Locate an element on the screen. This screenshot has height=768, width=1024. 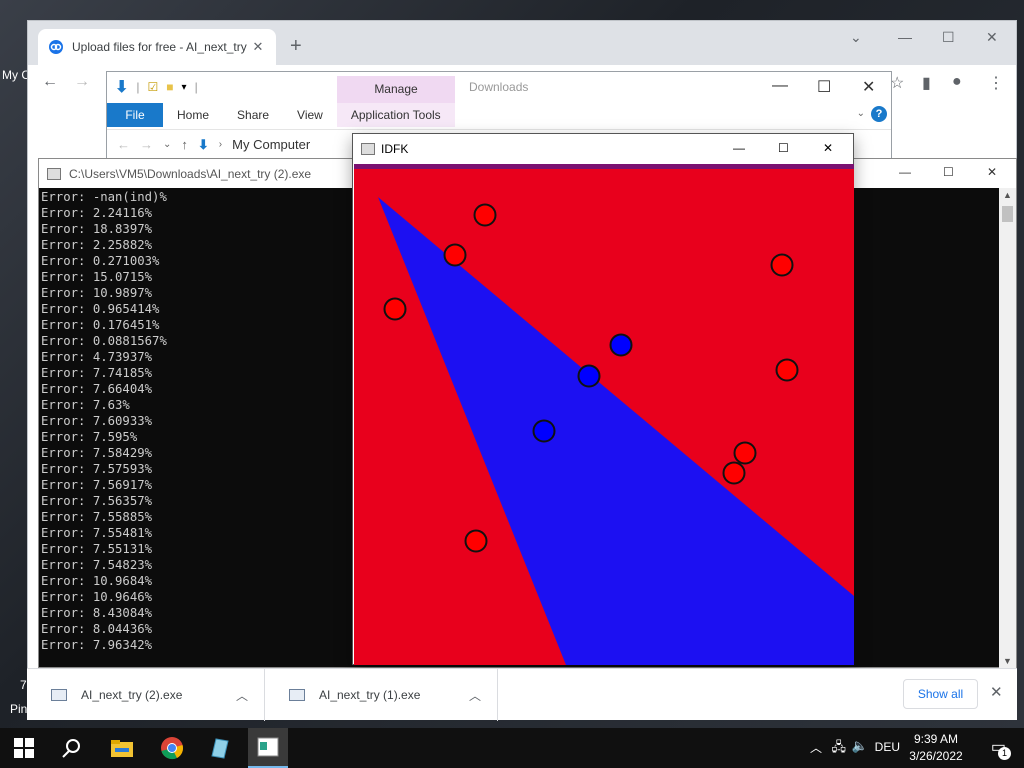
download-arrow-icon: ⬇ is located at coordinates (121, 87).